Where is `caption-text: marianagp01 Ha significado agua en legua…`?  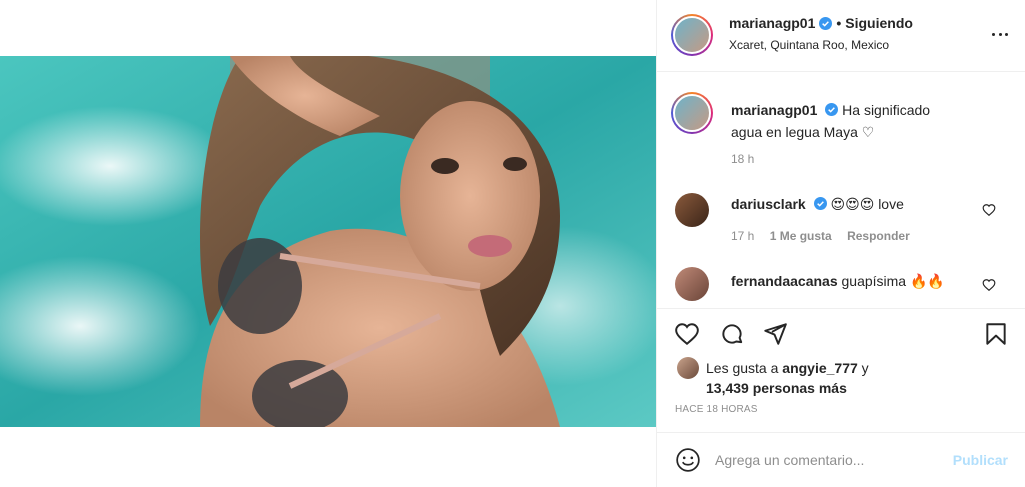
caption-text: marianagp01 Ha significado agua en legua… is located at coordinates (846, 121).